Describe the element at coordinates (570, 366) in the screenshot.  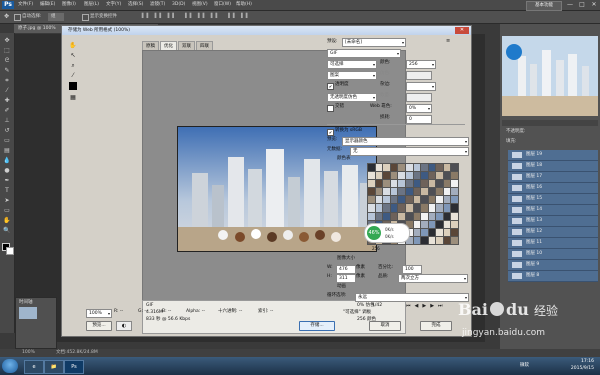
I see `system-clock: 17:16 2015/9/15` at that location.